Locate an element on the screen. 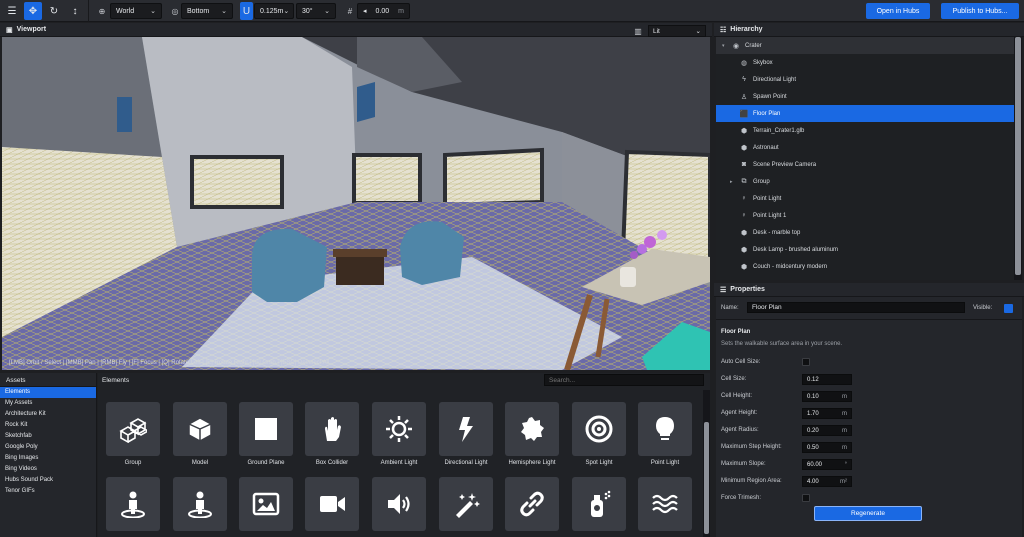 Image resolution: width=1024 pixels, height=537 pixels. audio-icon is located at coordinates (399, 504).